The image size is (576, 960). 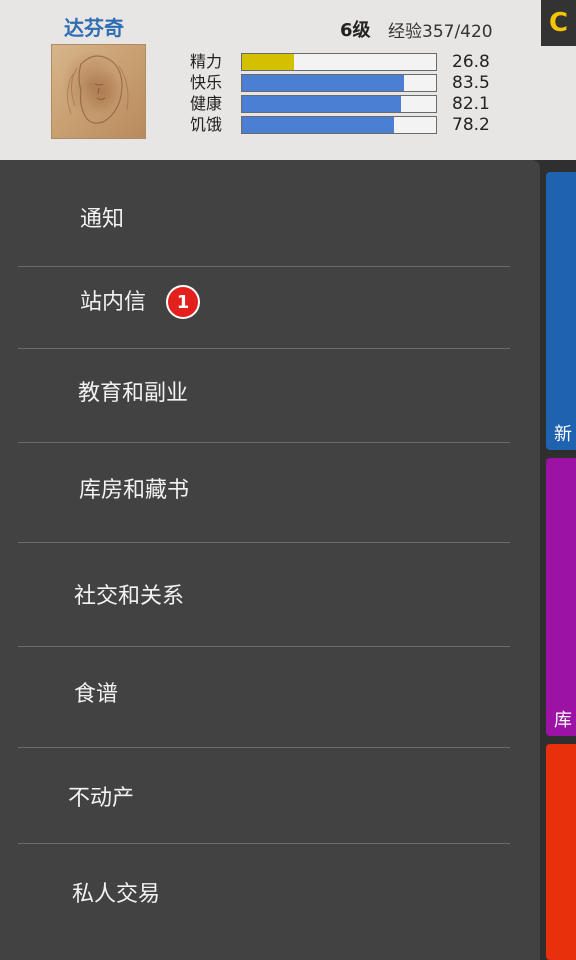 What do you see at coordinates (471, 104) in the screenshot?
I see `stat-value: 82.1` at bounding box center [471, 104].